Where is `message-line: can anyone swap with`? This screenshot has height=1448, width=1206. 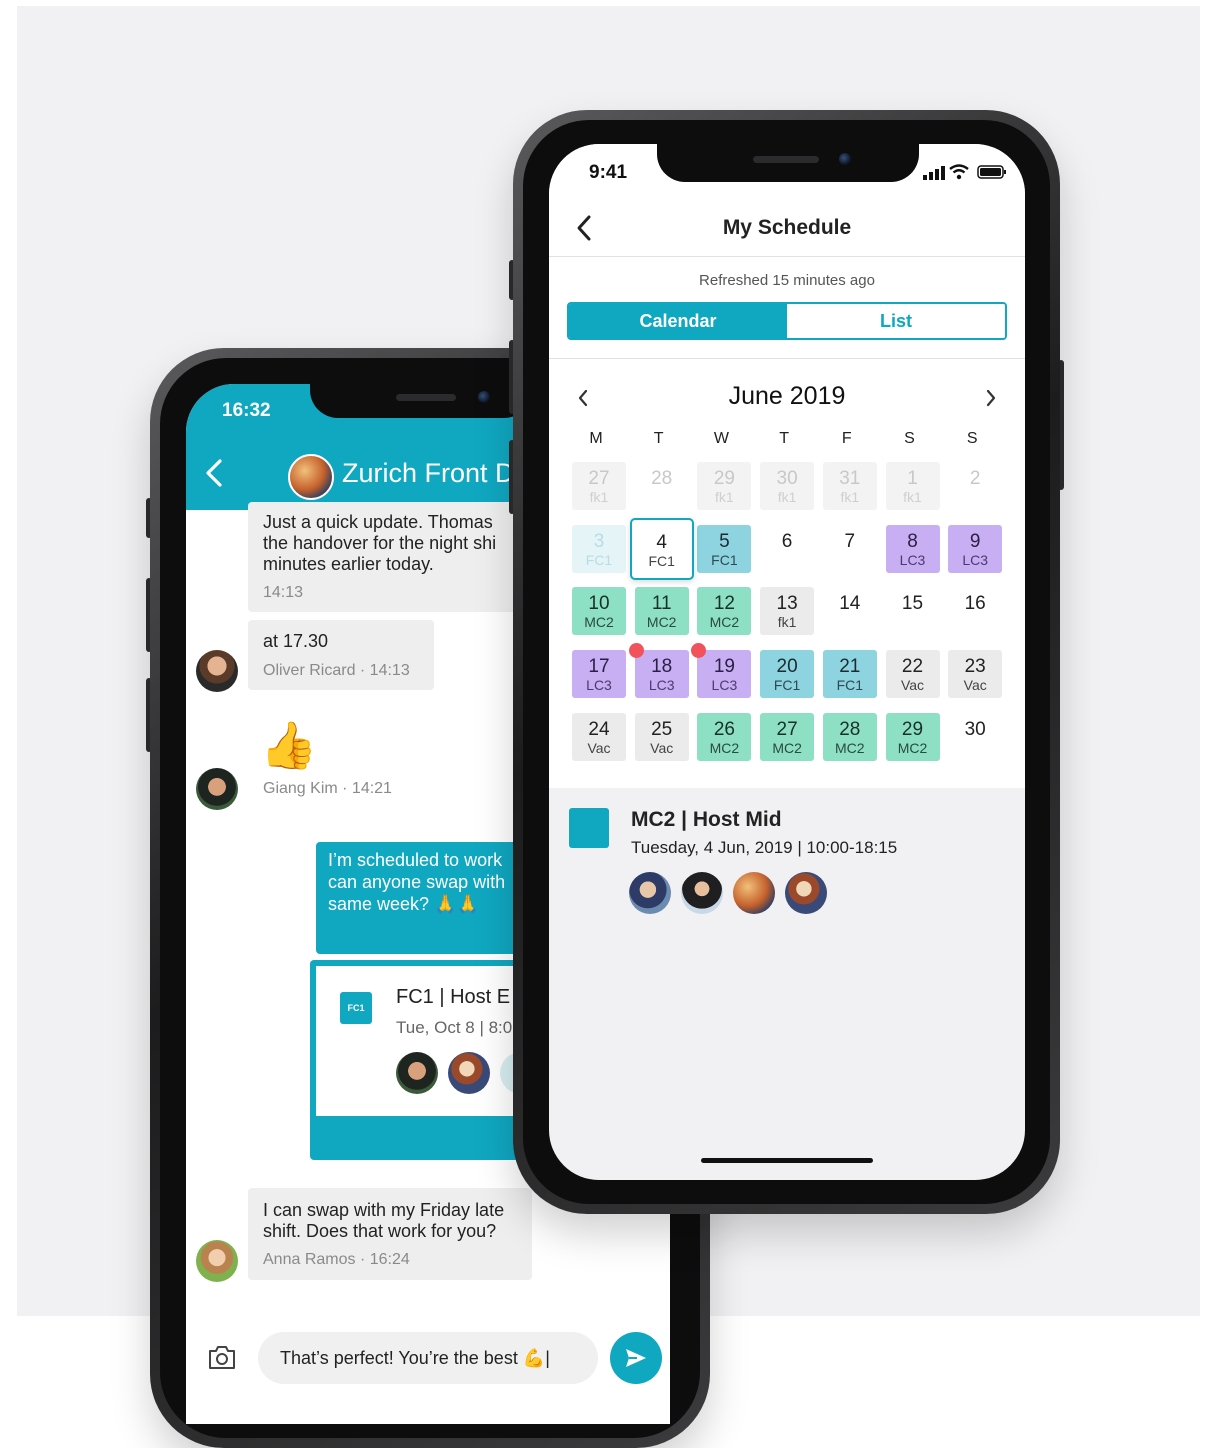 message-line: can anyone swap with is located at coordinates (417, 882).